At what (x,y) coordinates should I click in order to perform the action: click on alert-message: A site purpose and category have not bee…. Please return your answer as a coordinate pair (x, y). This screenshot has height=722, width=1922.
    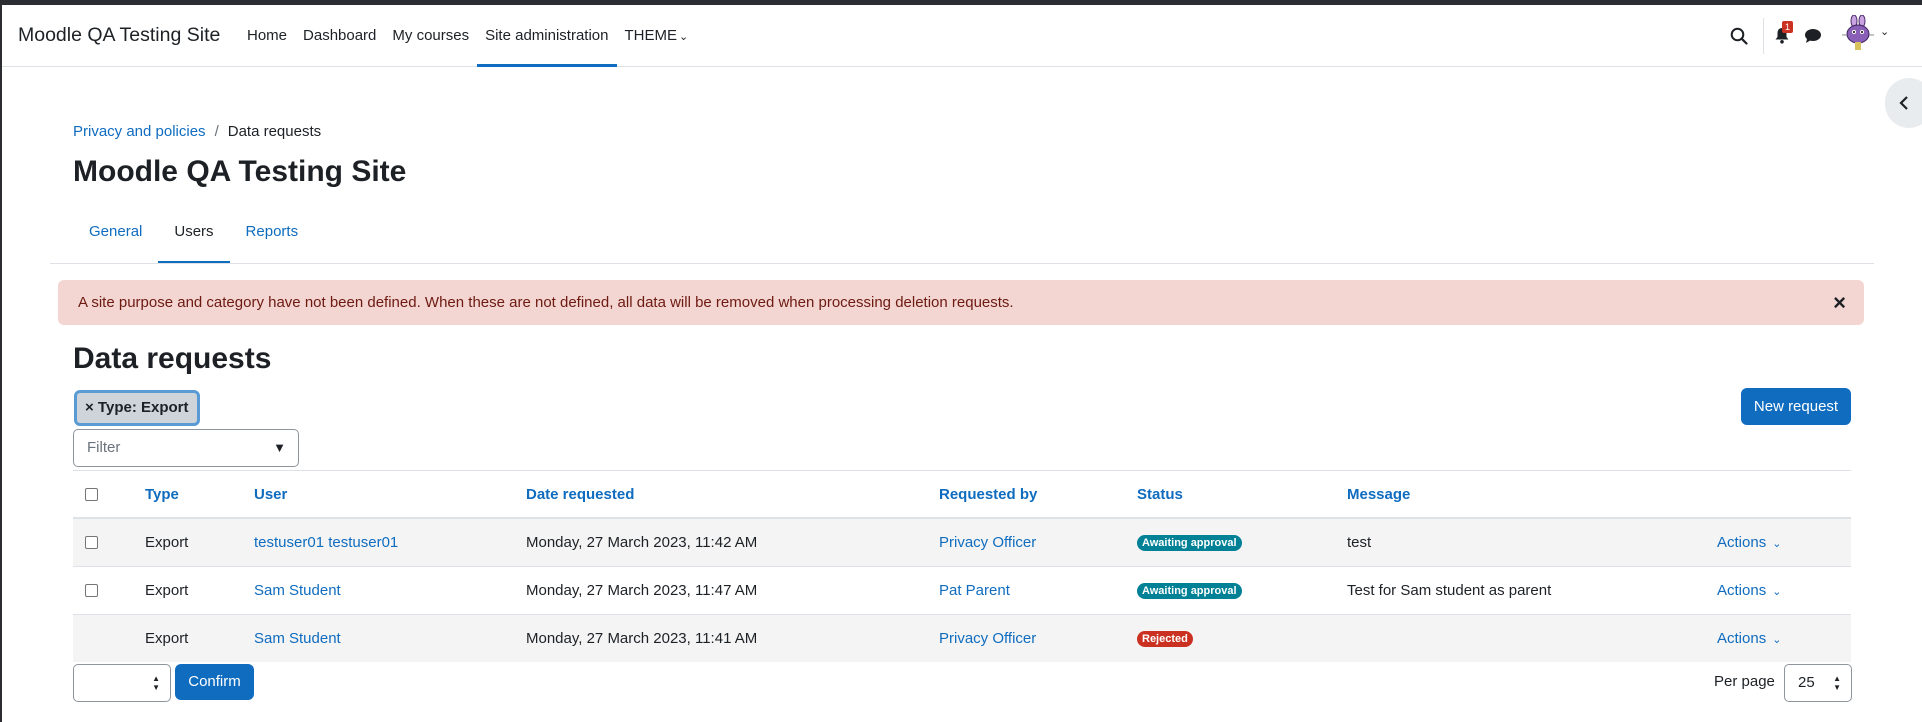
    Looking at the image, I should click on (546, 302).